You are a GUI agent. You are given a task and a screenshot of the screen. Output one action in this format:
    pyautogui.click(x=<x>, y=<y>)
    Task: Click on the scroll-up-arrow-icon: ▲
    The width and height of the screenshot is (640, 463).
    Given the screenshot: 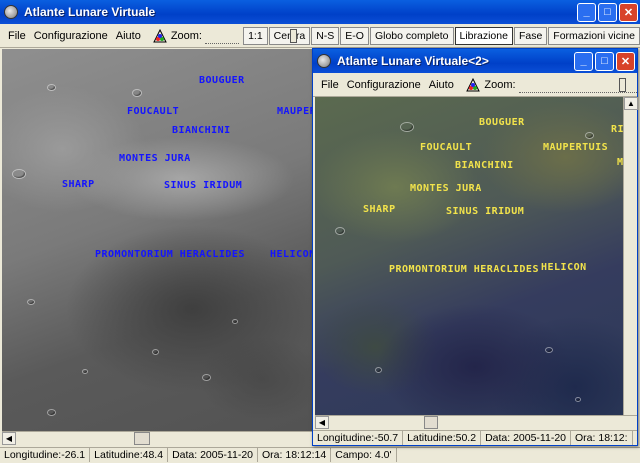 What is the action you would take?
    pyautogui.click(x=631, y=103)
    